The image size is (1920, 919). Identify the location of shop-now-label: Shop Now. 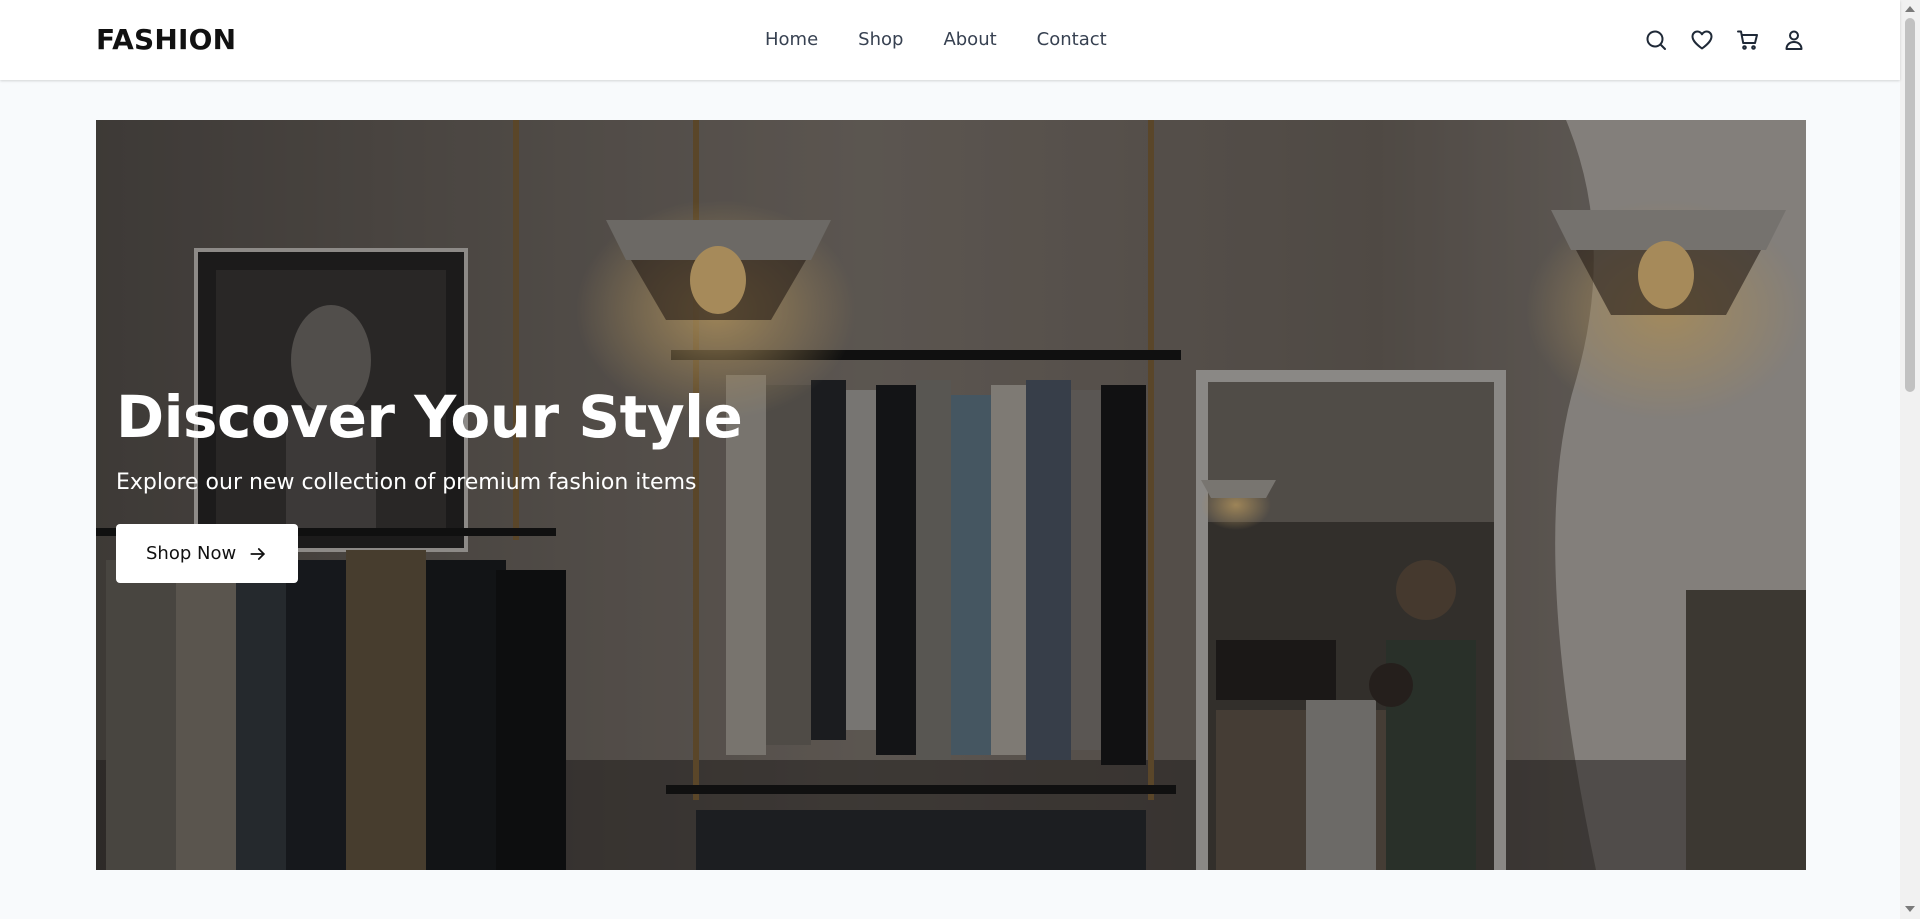
(191, 553).